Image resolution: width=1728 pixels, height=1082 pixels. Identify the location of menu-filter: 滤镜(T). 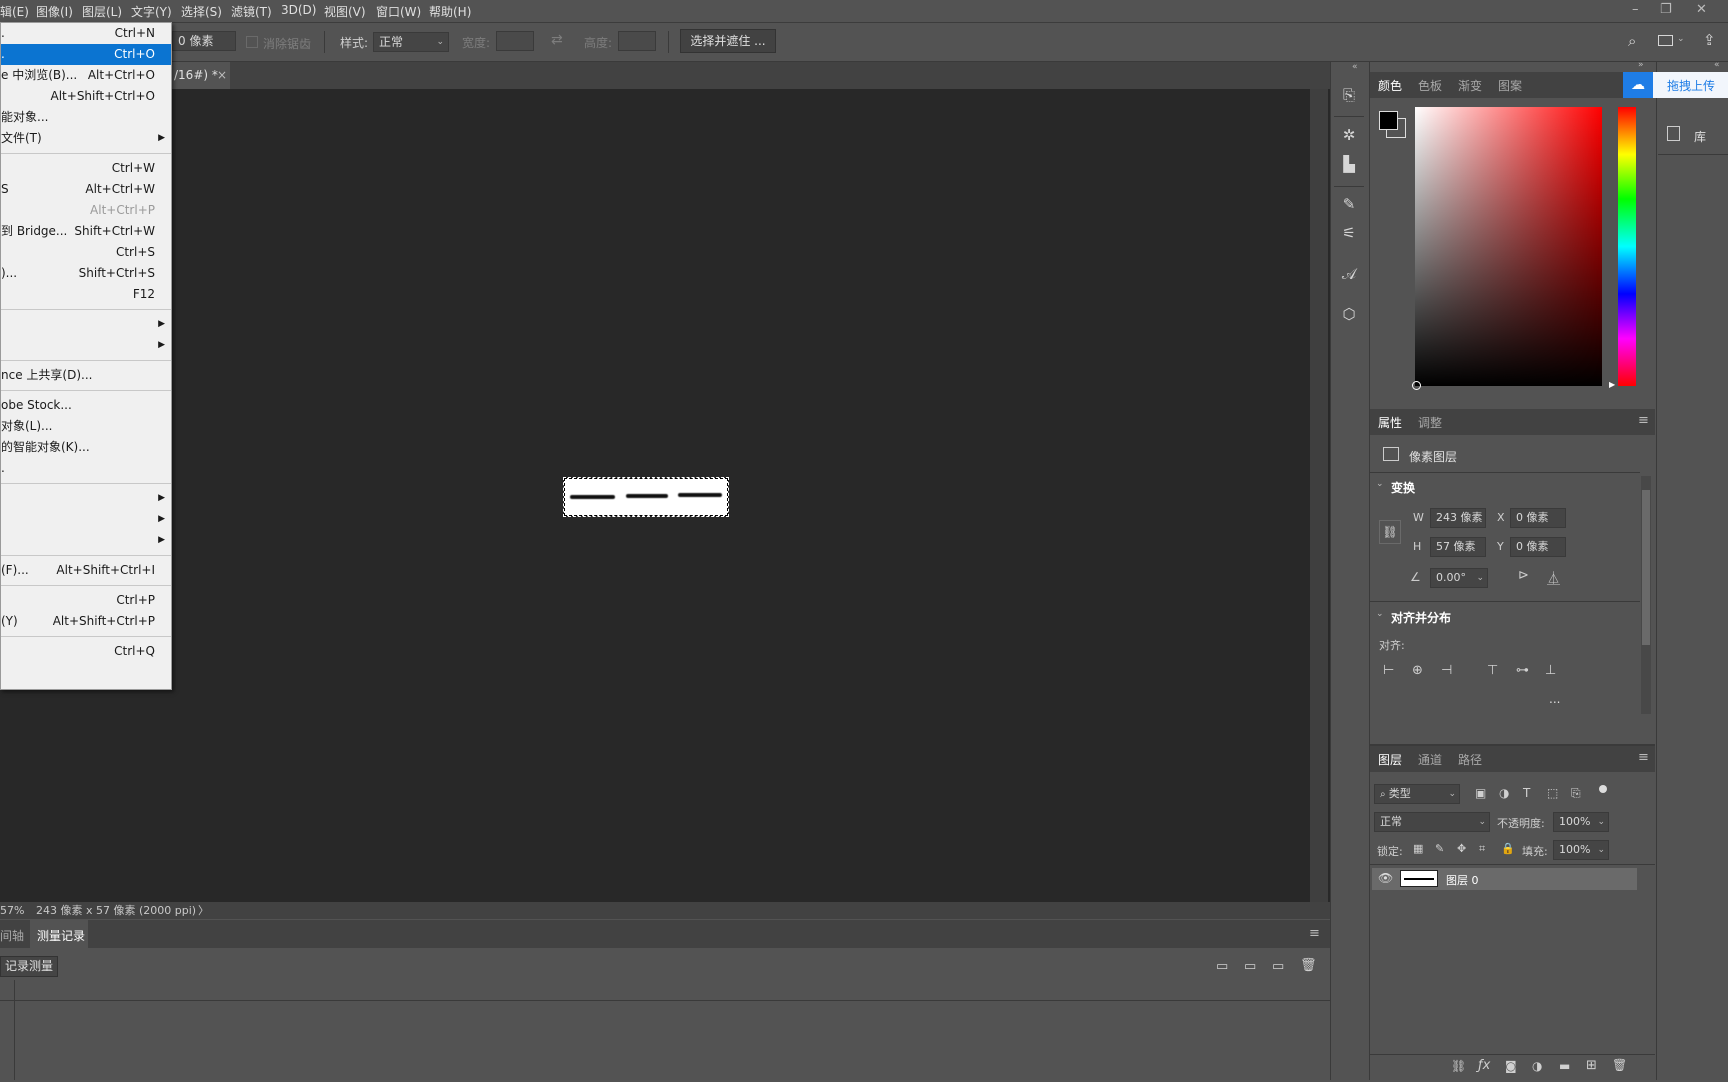
(251, 11).